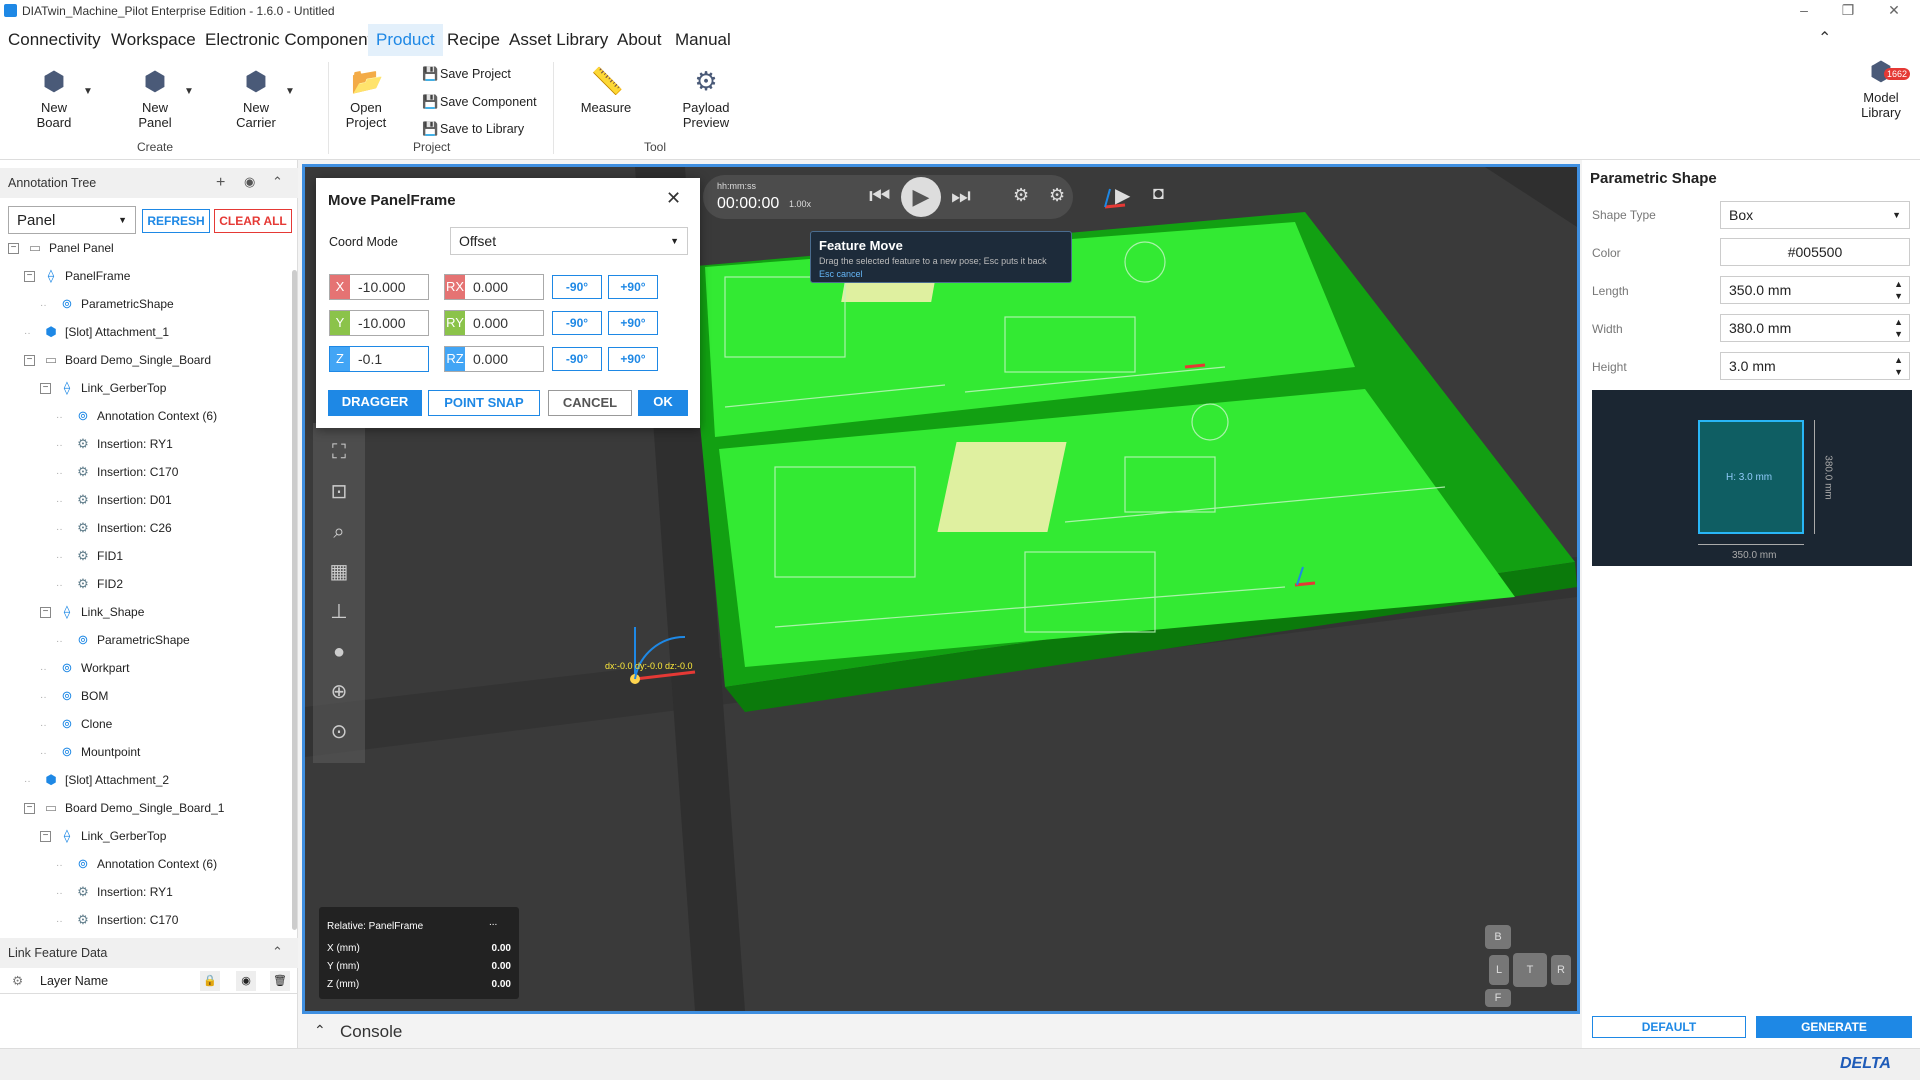  What do you see at coordinates (339, 732) in the screenshot?
I see `focus-icon: ⊙` at bounding box center [339, 732].